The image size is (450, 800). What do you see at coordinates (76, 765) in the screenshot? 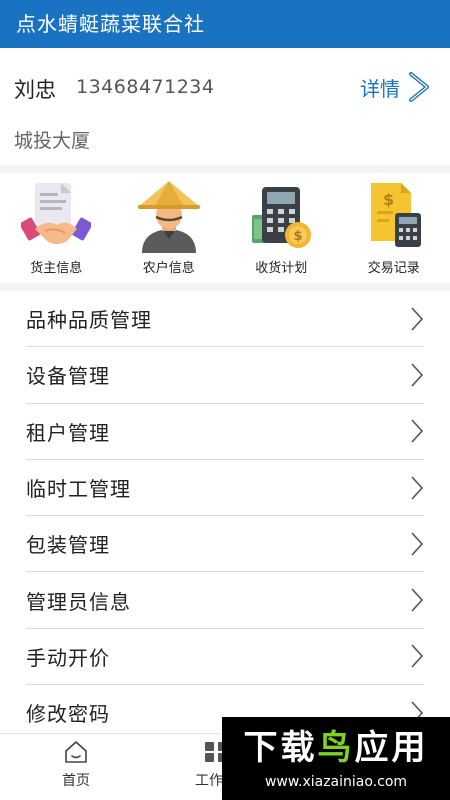
I see `tab-home: 首页` at bounding box center [76, 765].